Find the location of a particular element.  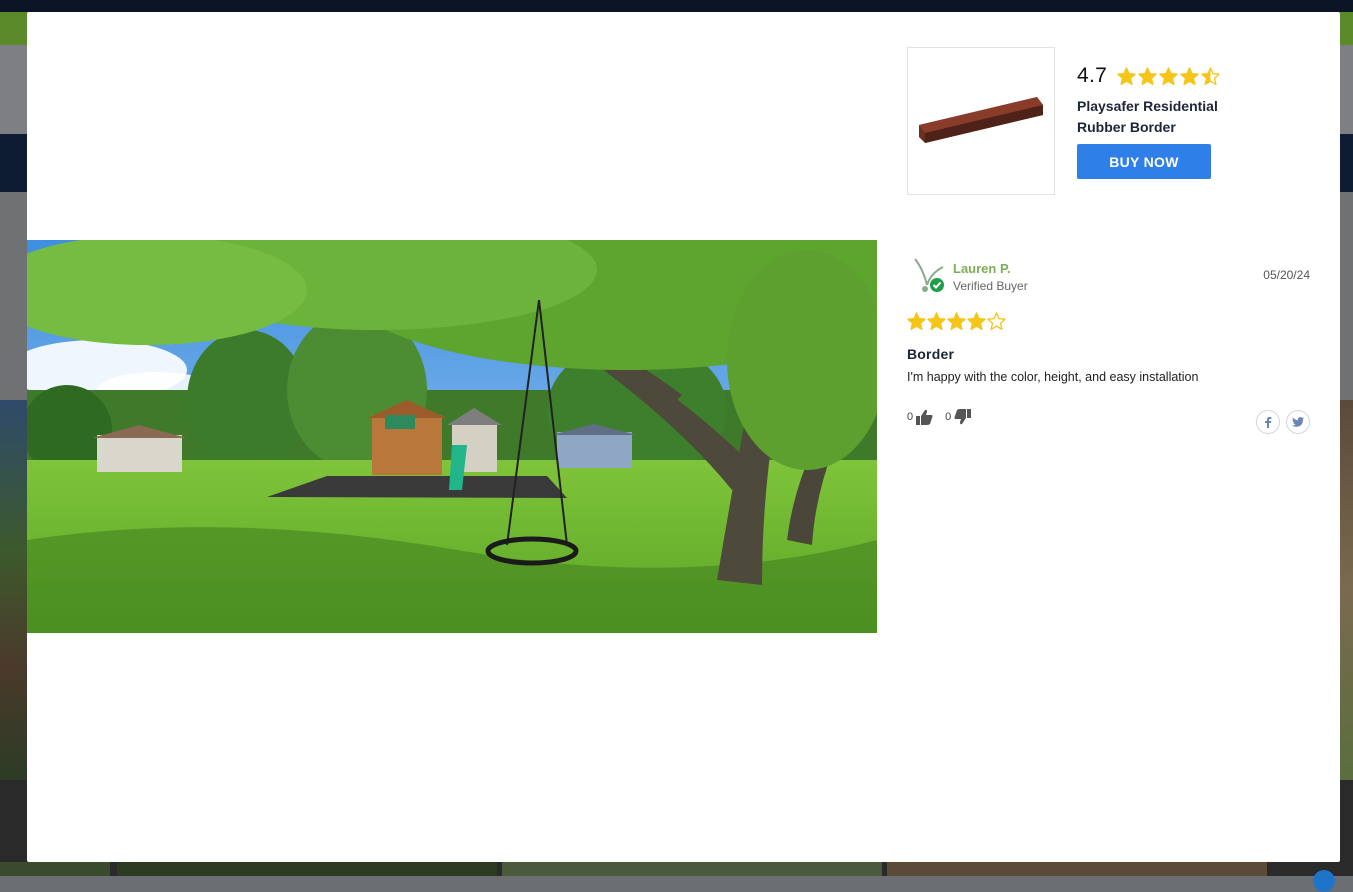

reviewer-name: Lauren P. is located at coordinates (982, 268).